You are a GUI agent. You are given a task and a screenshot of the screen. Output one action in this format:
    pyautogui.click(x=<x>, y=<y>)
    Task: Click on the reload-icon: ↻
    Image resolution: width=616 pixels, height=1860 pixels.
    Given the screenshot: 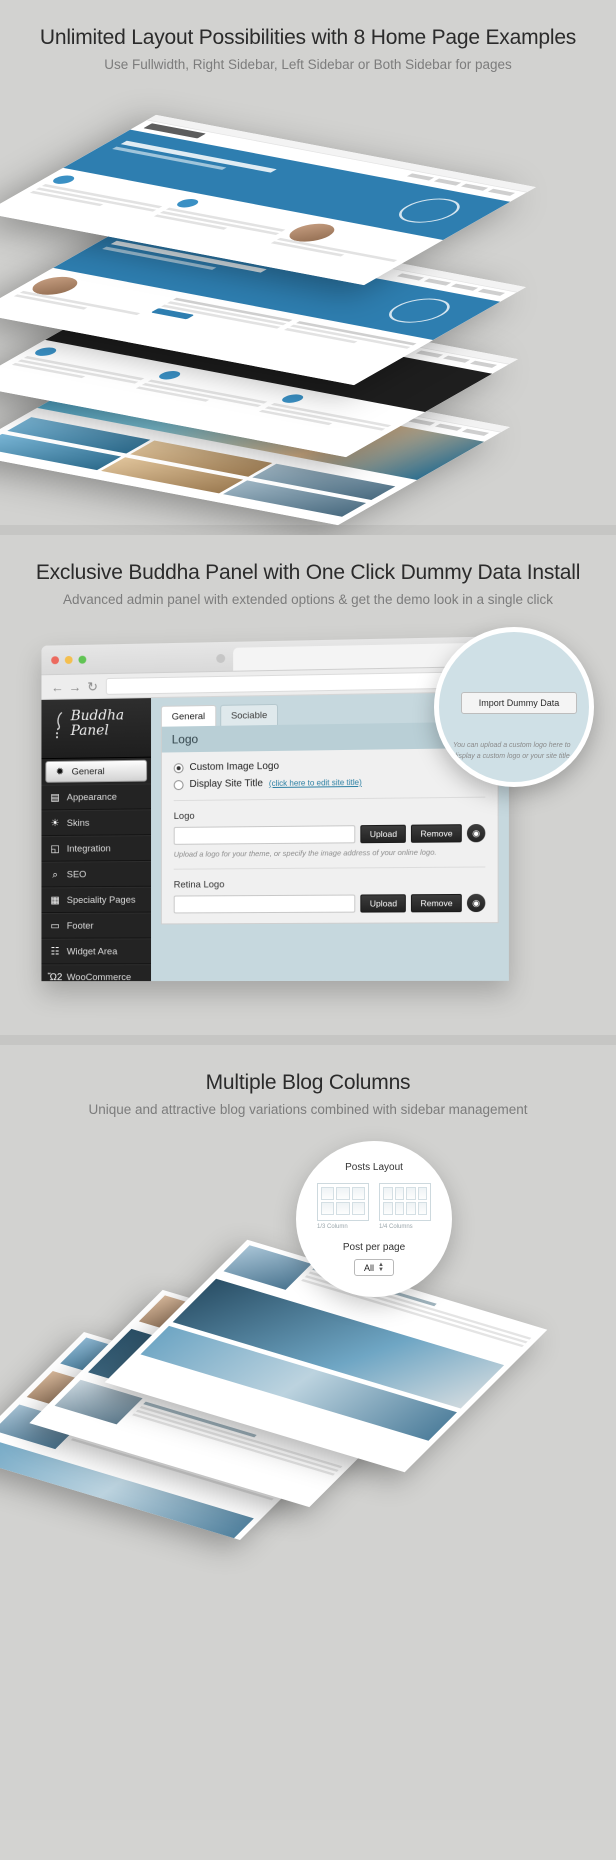 What is the action you would take?
    pyautogui.click(x=92, y=687)
    